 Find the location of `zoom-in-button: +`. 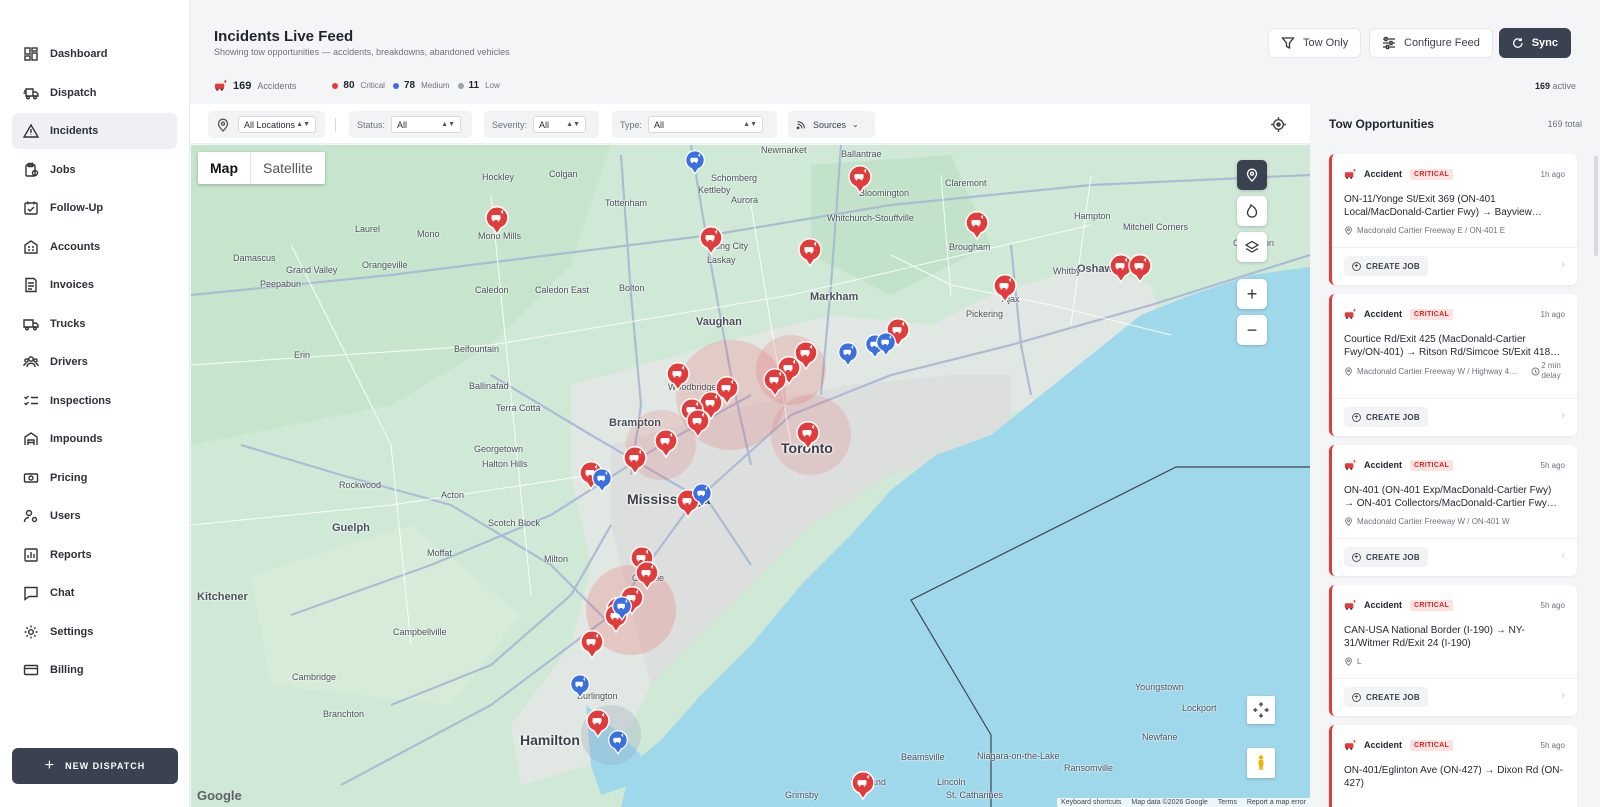

zoom-in-button: + is located at coordinates (1252, 294).